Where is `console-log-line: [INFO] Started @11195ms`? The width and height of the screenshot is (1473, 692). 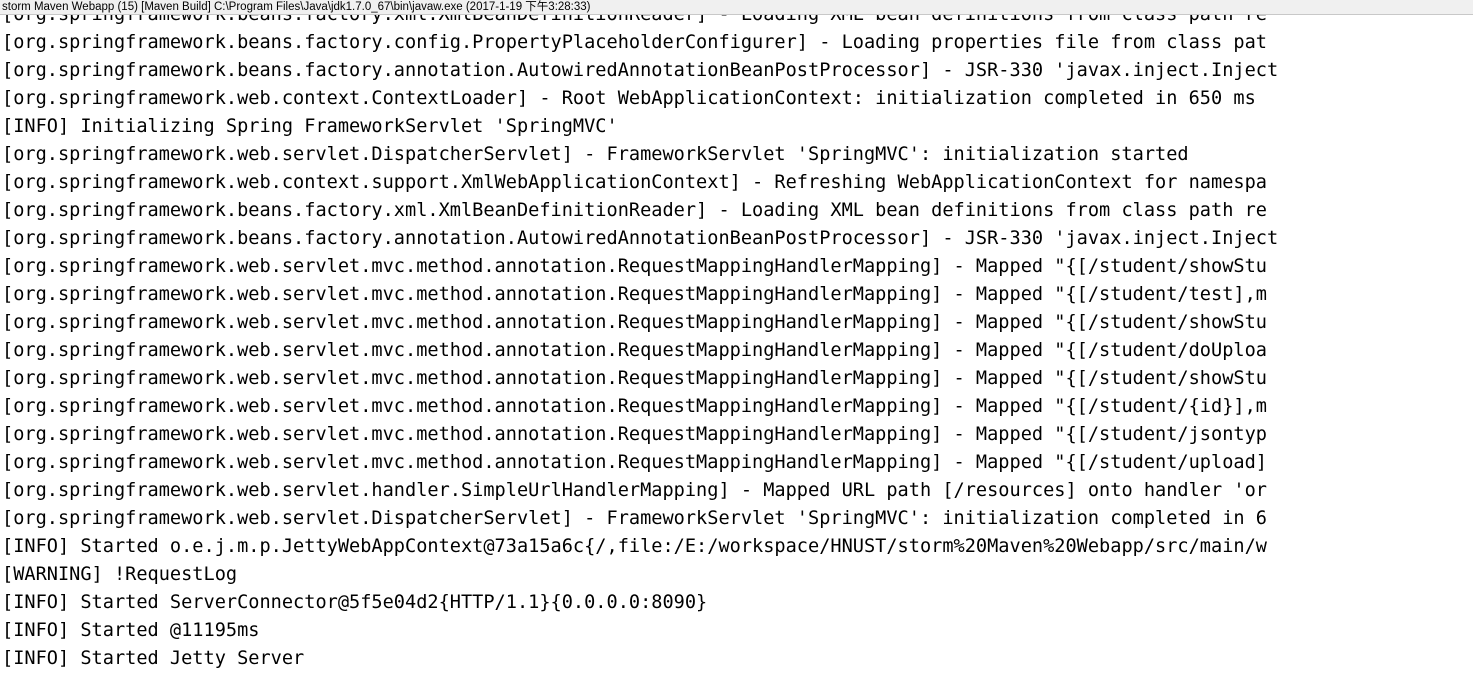
console-log-line: [INFO] Started @11195ms is located at coordinates (131, 630).